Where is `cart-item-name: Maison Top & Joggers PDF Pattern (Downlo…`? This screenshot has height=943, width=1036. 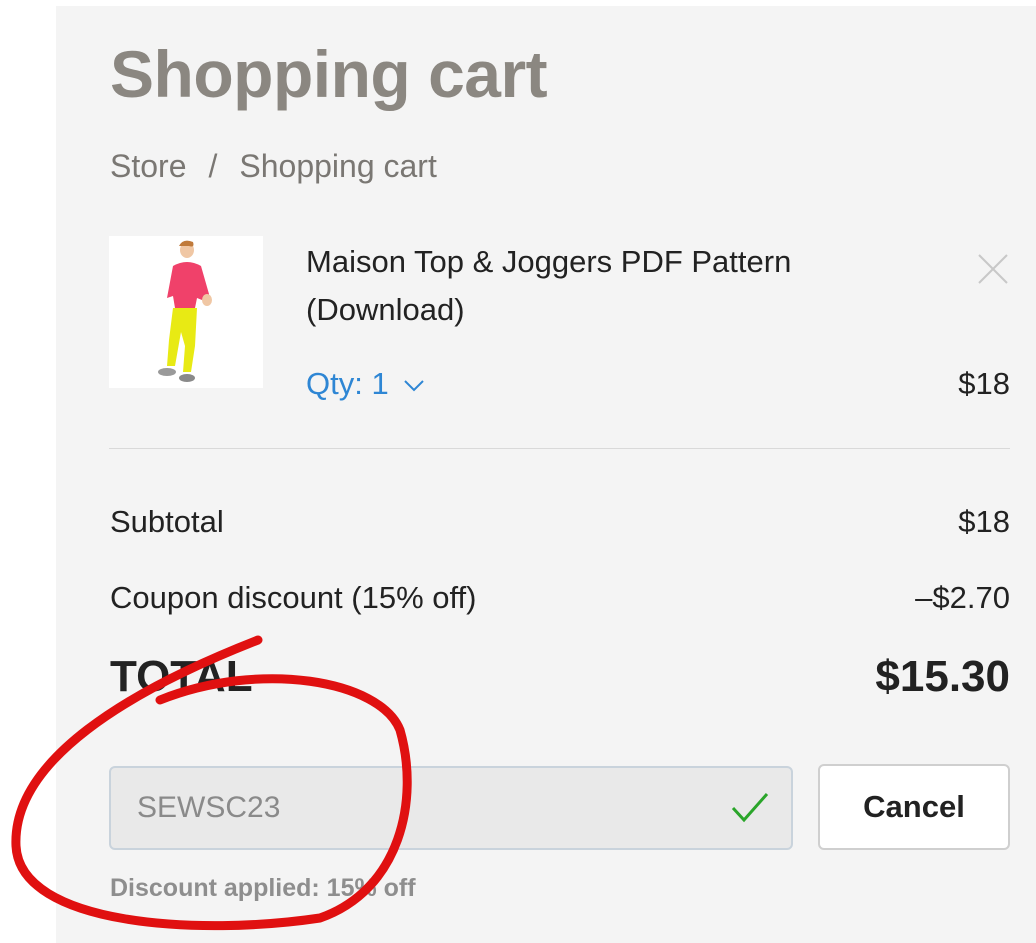
cart-item-name: Maison Top & Joggers PDF Pattern (Downlo… is located at coordinates (626, 286).